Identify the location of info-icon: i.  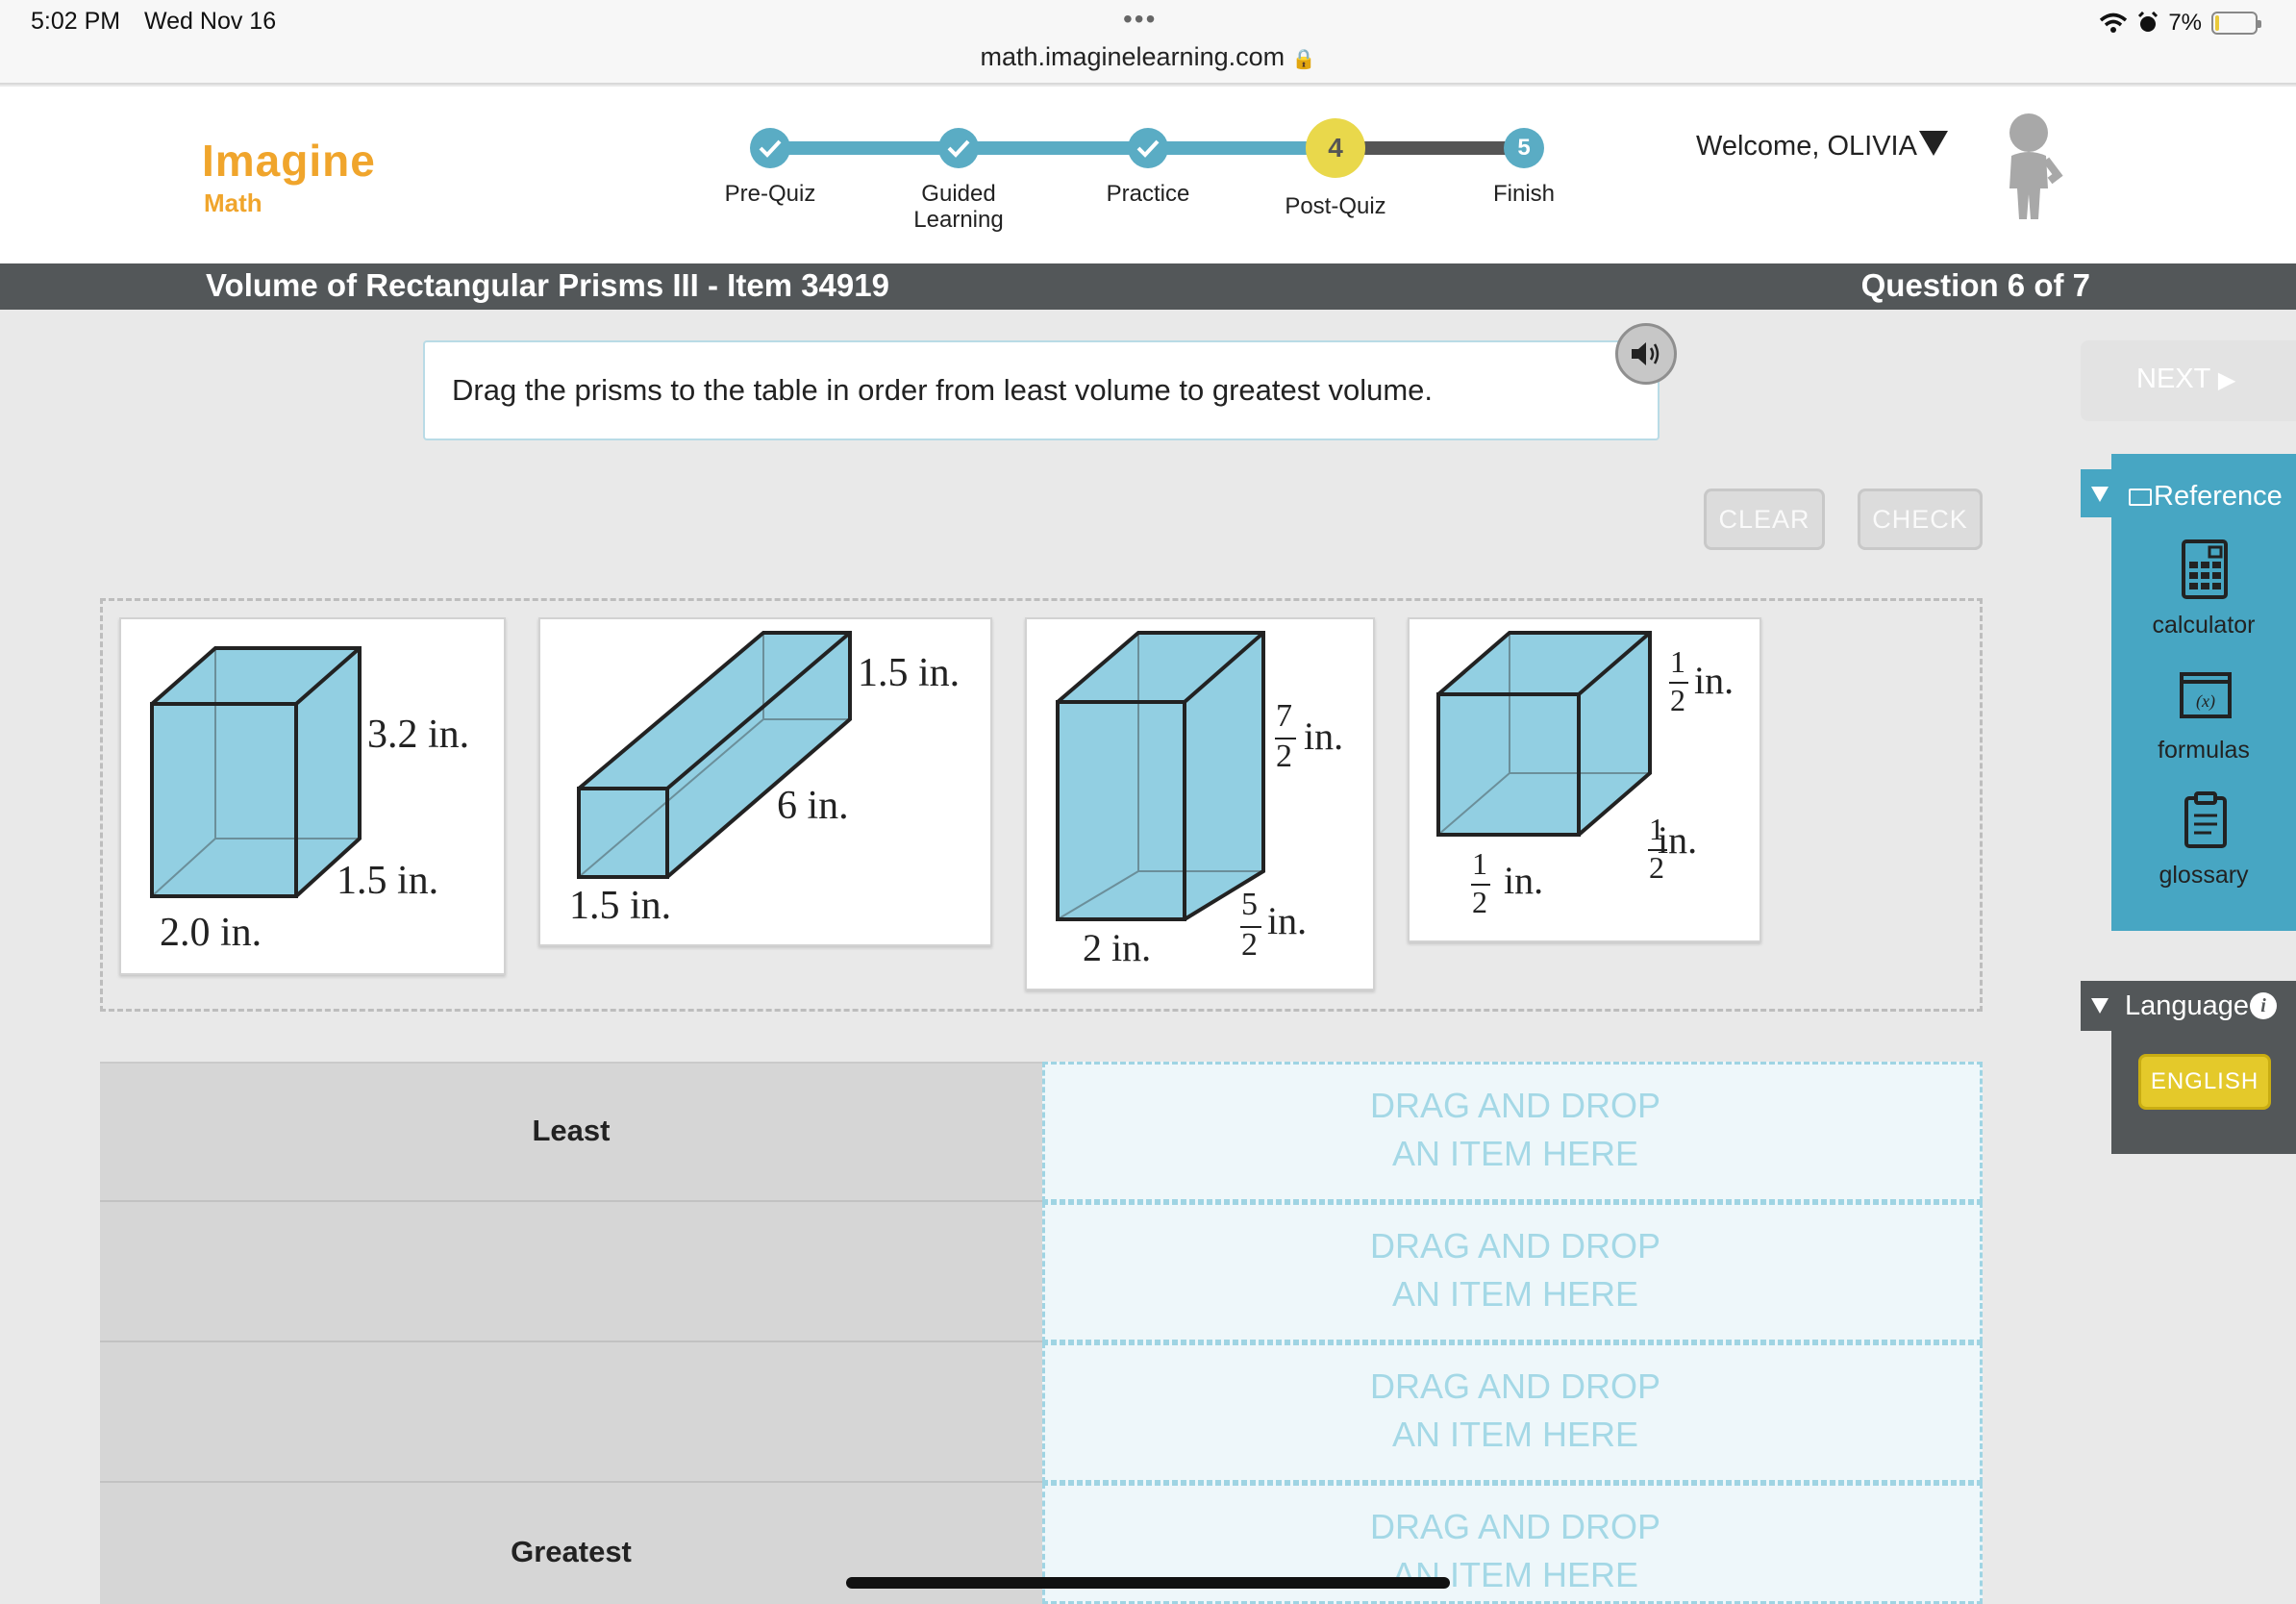
(2263, 1005).